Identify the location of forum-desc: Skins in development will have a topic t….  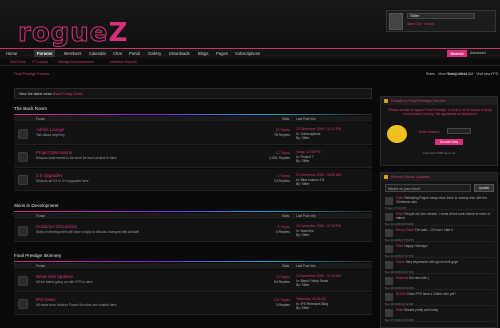
(87, 232).